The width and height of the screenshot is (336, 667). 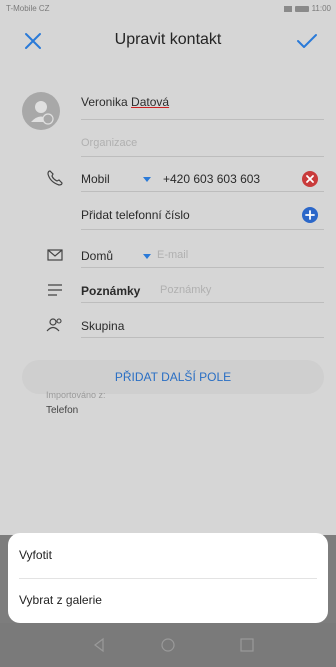 I want to click on organization-field: Organizace, so click(x=109, y=143).